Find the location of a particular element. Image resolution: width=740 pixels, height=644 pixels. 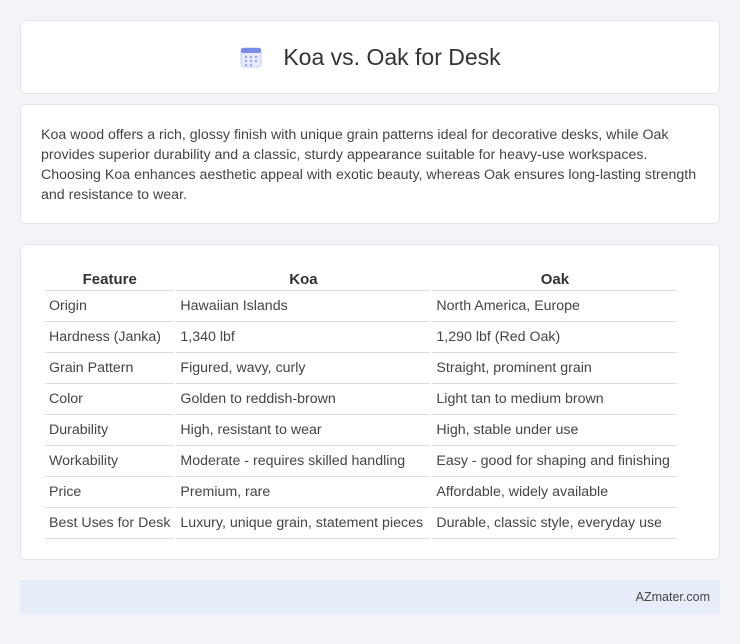

cell-feature: Origin is located at coordinates (110, 306).